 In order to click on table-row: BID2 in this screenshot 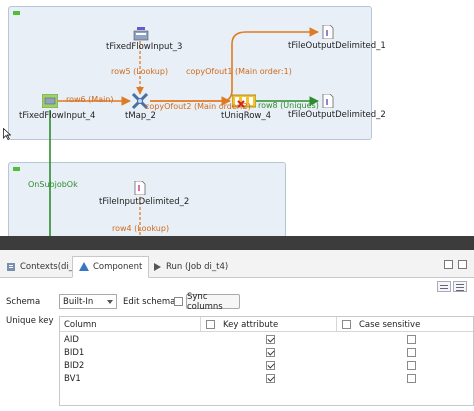, I will do `click(266, 365)`.